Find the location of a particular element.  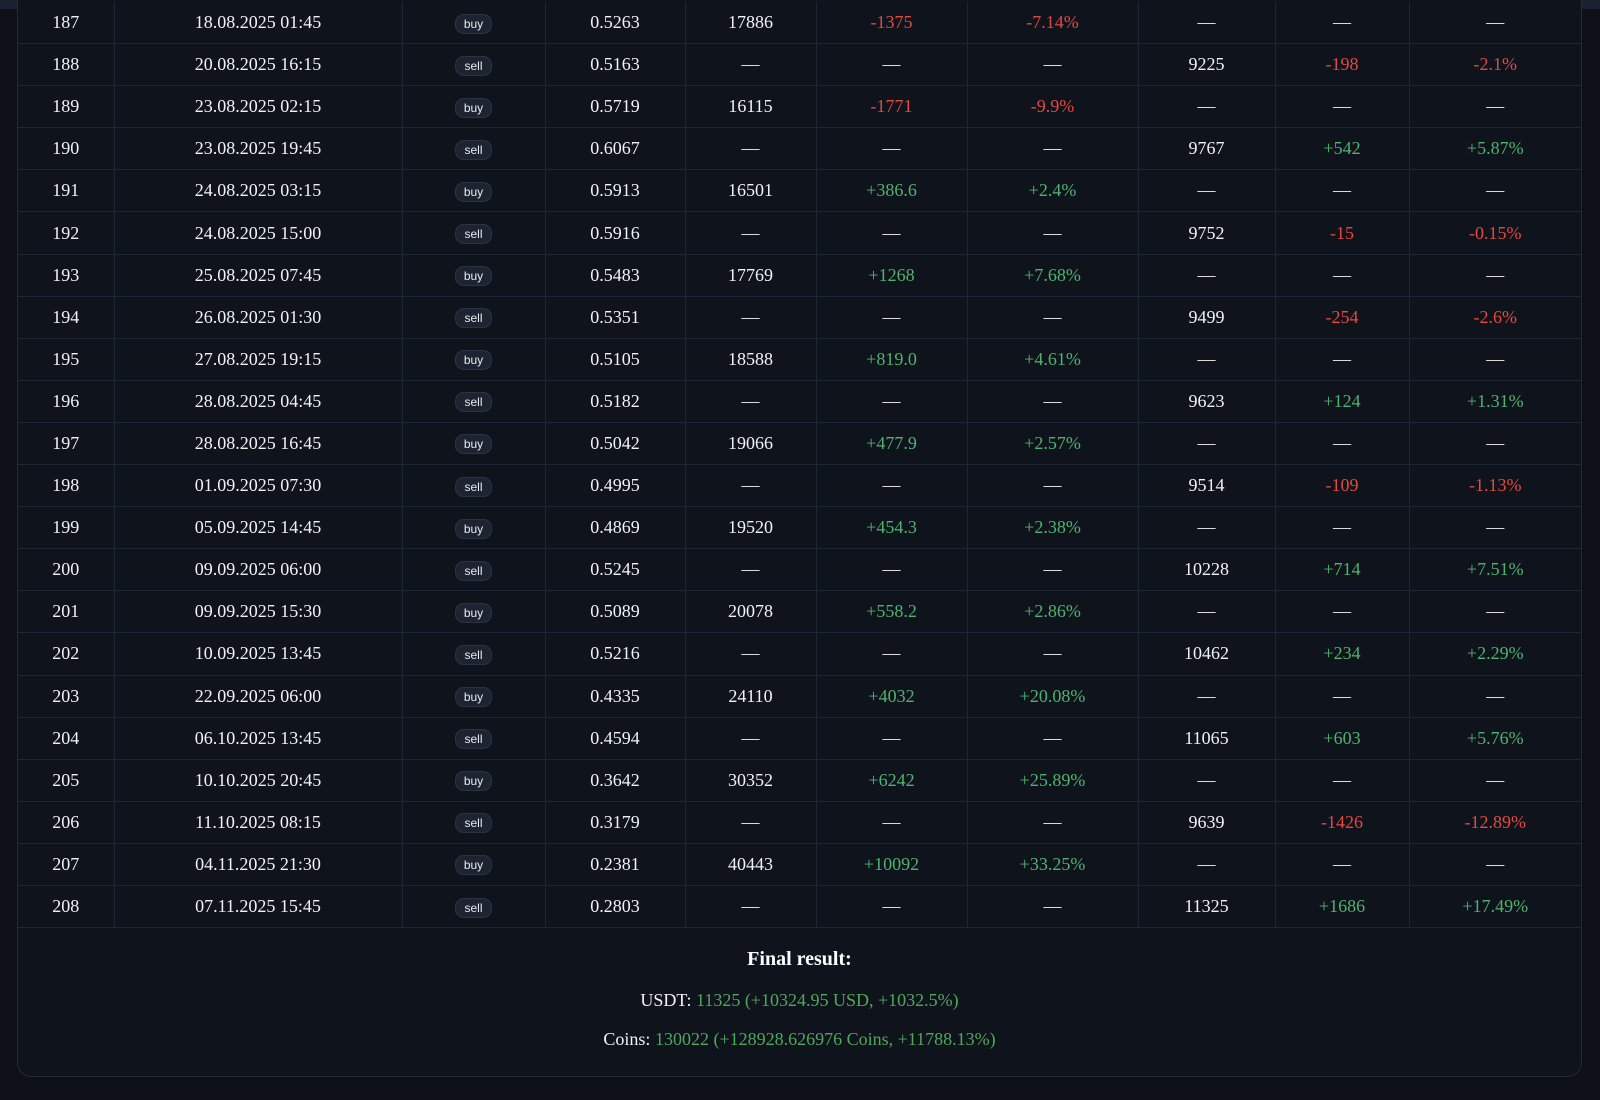

trade-pnl-cell: +477.9 is located at coordinates (892, 444).